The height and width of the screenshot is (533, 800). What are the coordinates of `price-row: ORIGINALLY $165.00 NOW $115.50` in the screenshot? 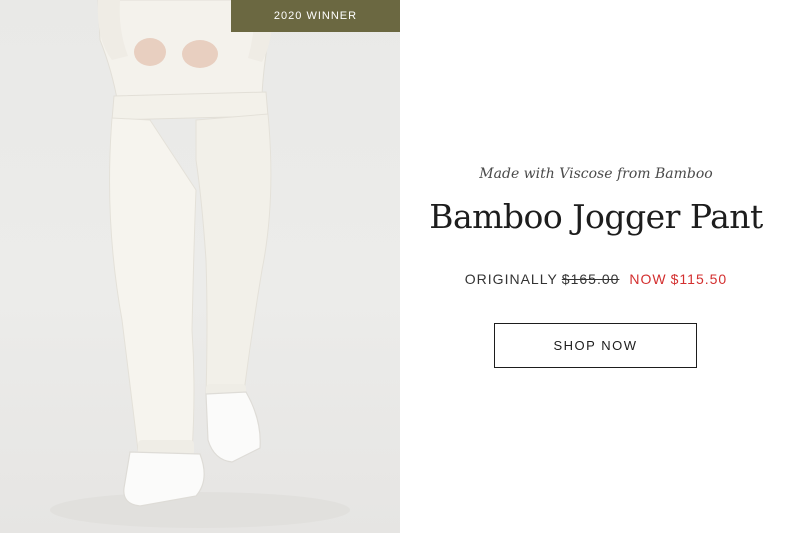 It's located at (596, 279).